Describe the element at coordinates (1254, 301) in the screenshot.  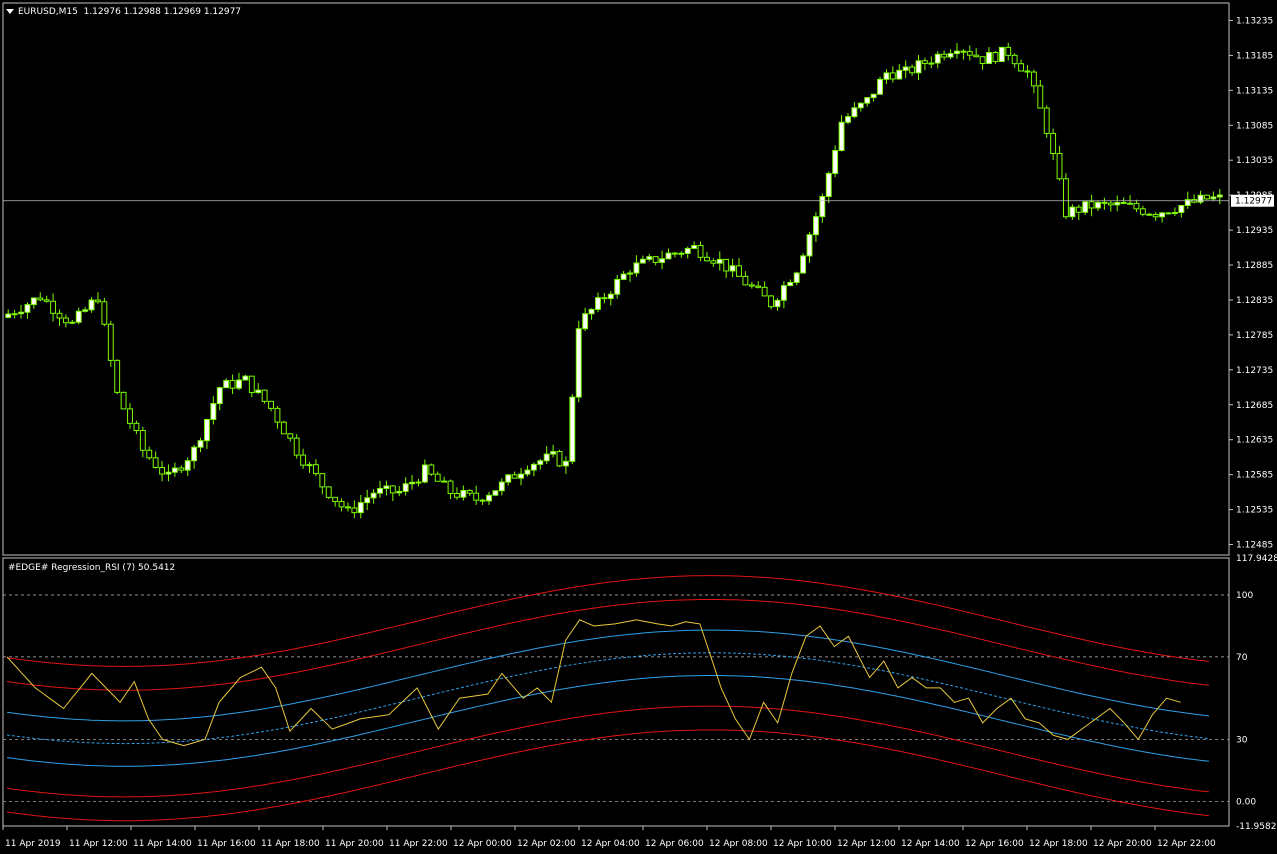
I see `y-tick-label: 1.12835` at that location.